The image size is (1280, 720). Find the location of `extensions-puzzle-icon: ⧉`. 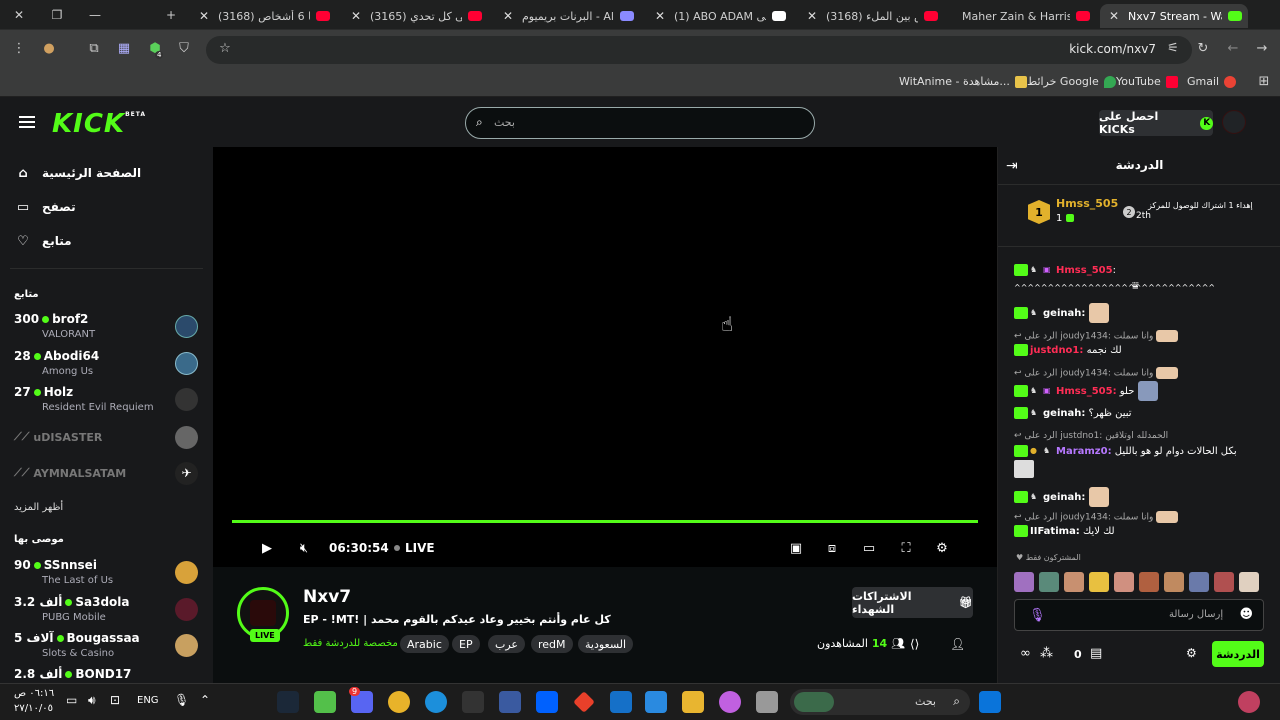

extensions-puzzle-icon: ⧉ is located at coordinates (94, 50).